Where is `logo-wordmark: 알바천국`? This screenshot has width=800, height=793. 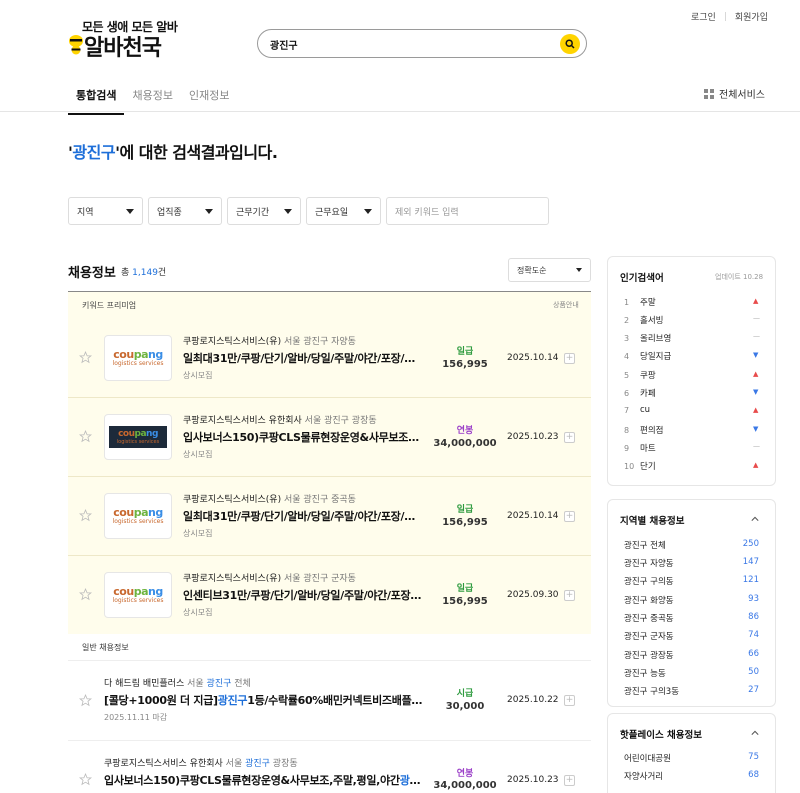 logo-wordmark: 알바천국 is located at coordinates (123, 46).